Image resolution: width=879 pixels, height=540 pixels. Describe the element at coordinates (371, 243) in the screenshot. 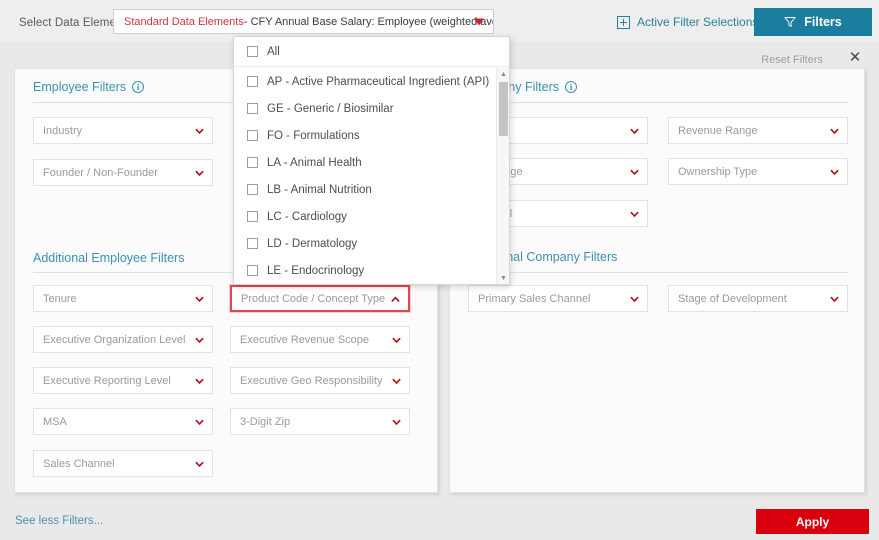

I see `dropdown-option: LD - Dermatology` at that location.